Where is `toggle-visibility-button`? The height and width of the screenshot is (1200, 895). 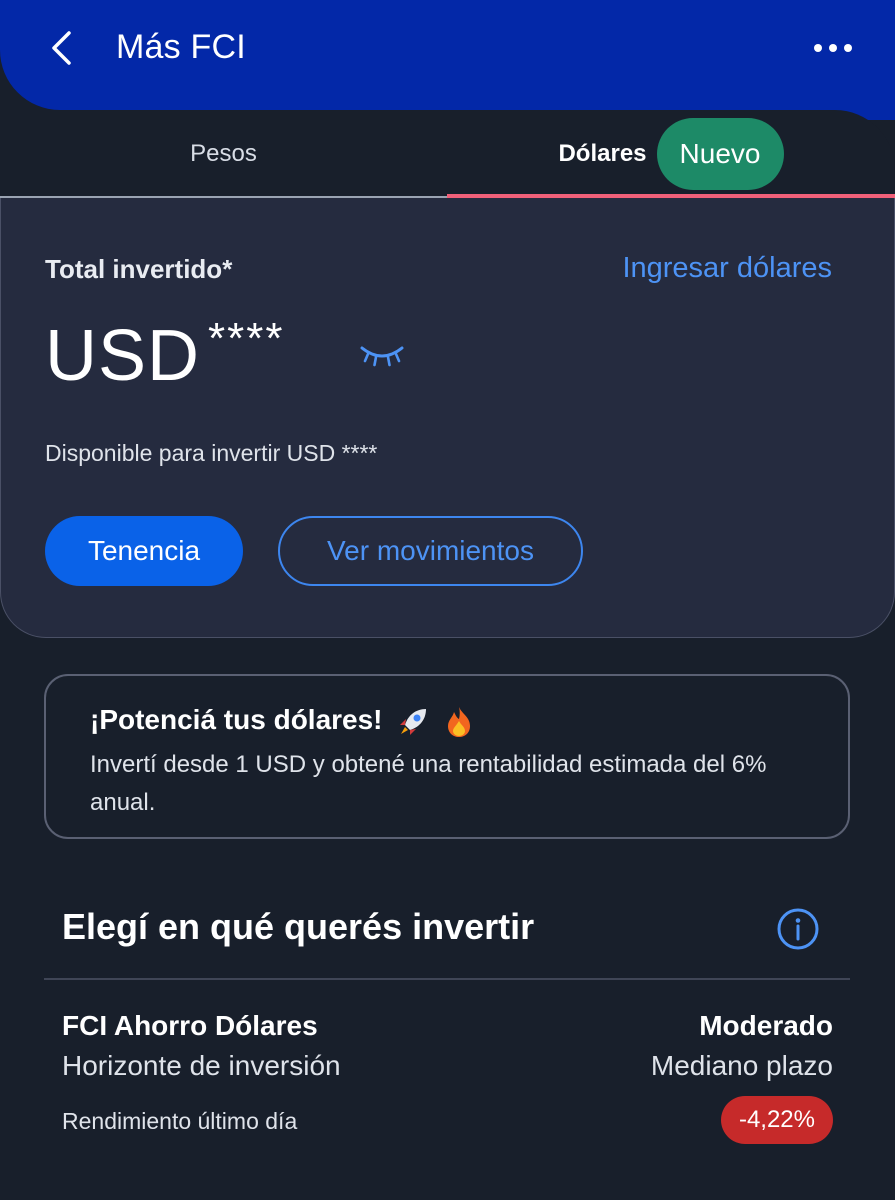
toggle-visibility-button is located at coordinates (382, 356).